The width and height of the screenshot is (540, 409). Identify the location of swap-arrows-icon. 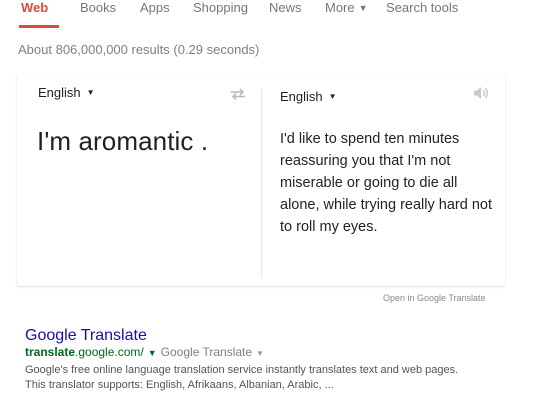
(238, 94).